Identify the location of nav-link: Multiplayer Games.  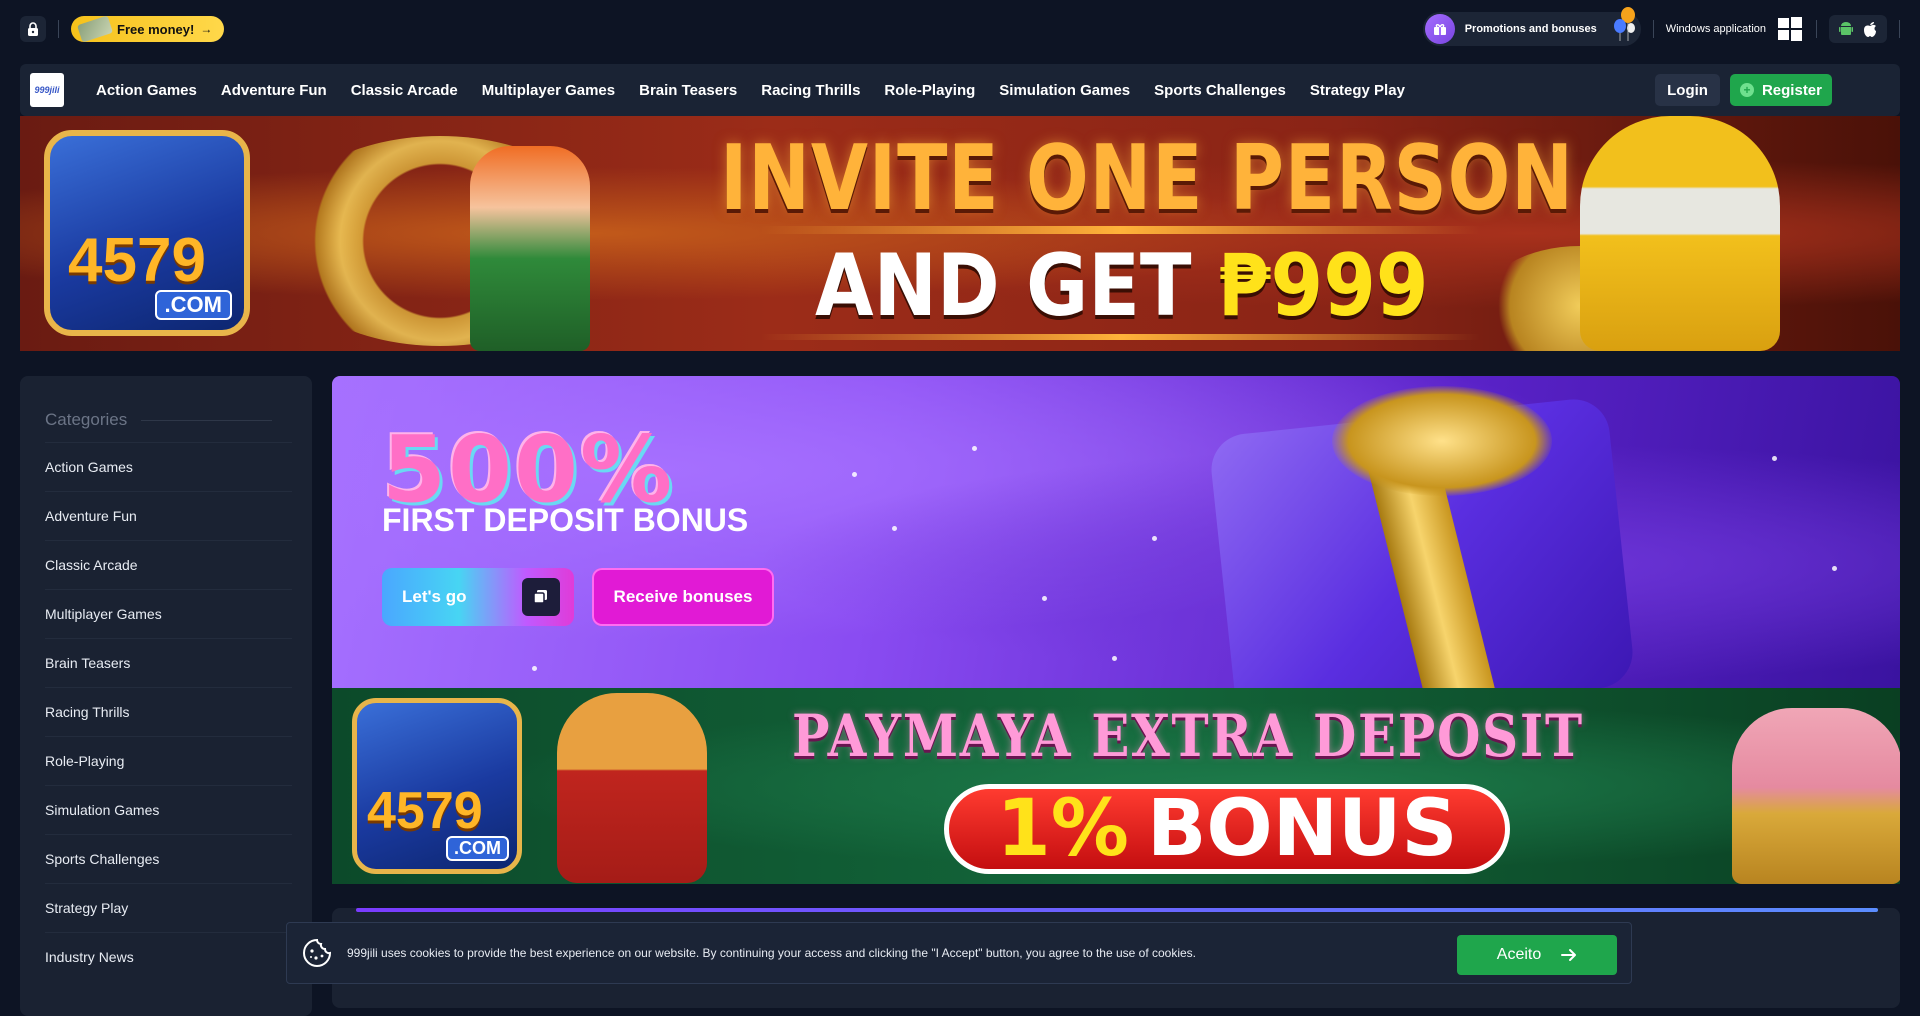
(548, 90).